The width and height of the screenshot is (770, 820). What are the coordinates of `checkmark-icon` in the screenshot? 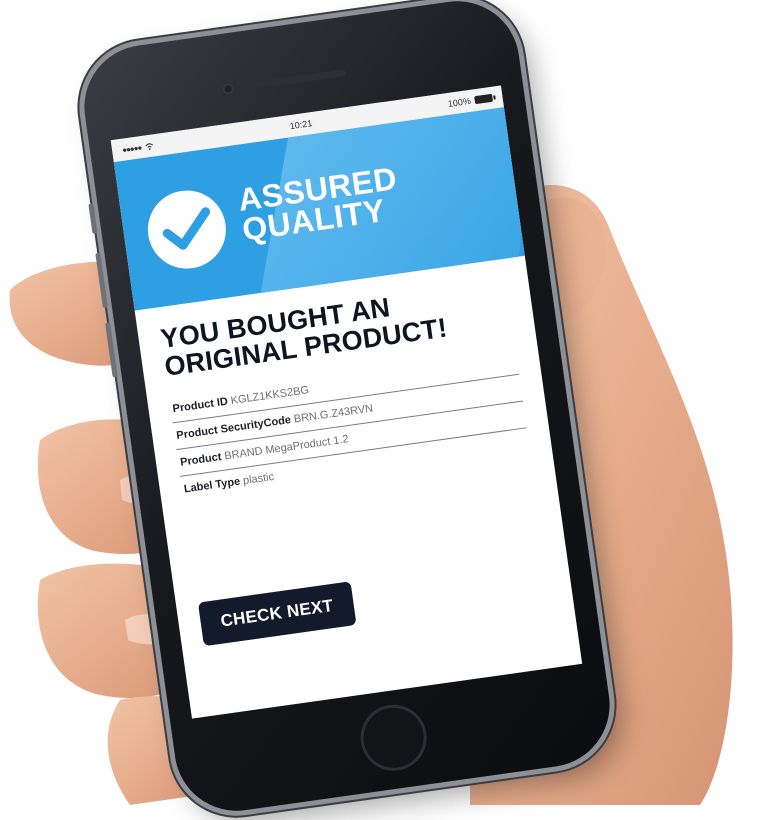 It's located at (186, 228).